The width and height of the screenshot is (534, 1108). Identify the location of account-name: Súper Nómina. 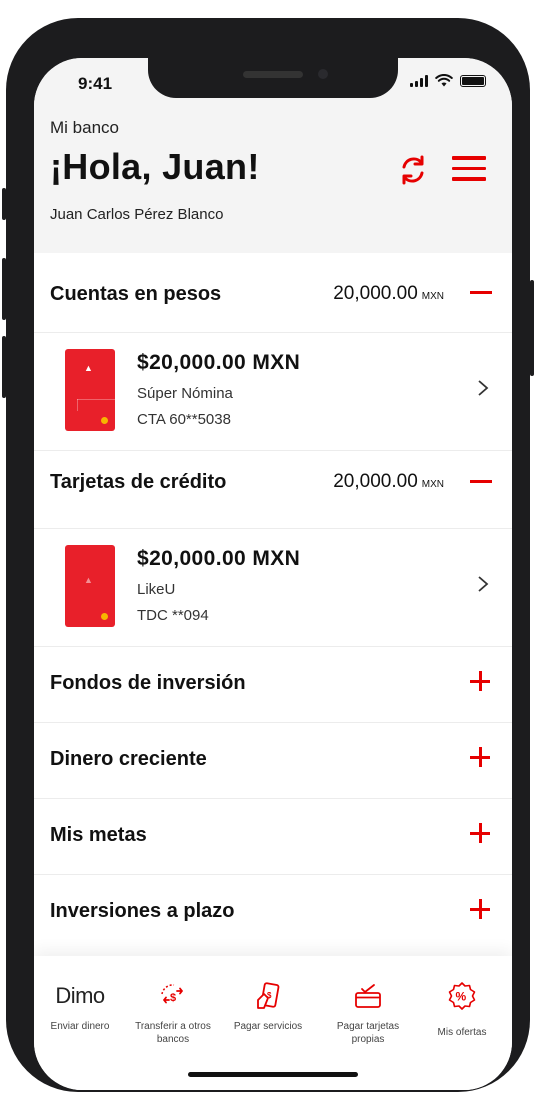
(185, 393).